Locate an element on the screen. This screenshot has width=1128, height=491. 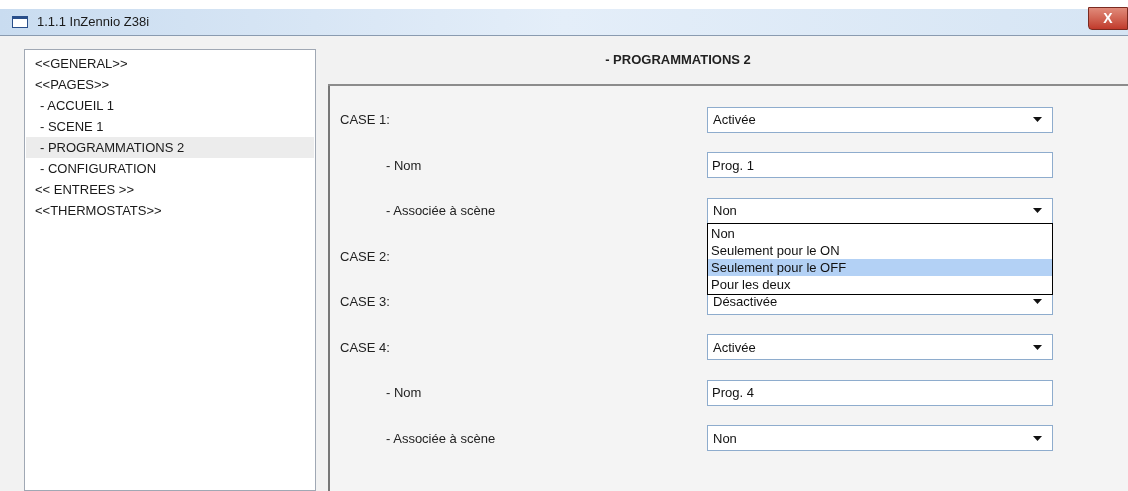
section-title: - PROGRAMMATIONS 2 is located at coordinates (678, 60).